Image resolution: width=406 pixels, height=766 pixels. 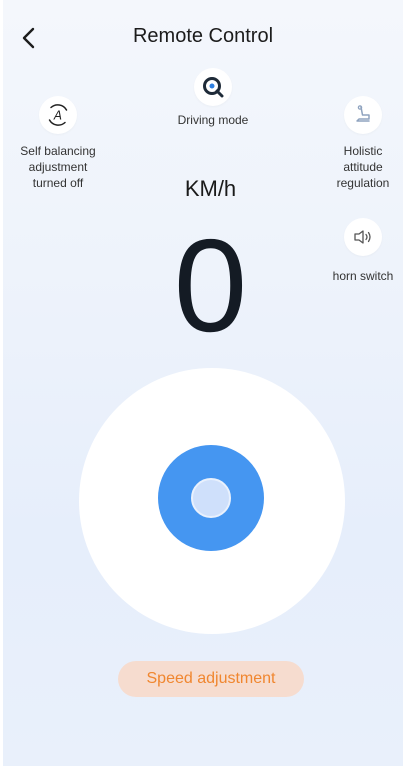 I want to click on holistic-attitude-button: Holistic attitude regulation, so click(x=363, y=143).